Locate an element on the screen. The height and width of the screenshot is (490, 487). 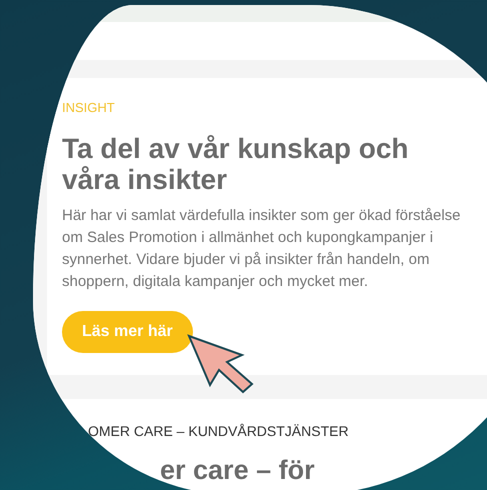
section-heading: er care – för is located at coordinates (237, 470).